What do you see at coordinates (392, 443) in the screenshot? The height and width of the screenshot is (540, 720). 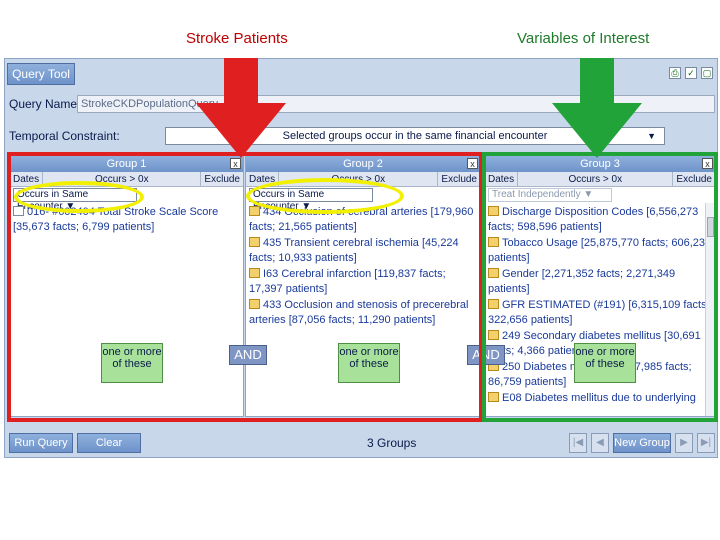 I see `groups-count: 3 Groups` at bounding box center [392, 443].